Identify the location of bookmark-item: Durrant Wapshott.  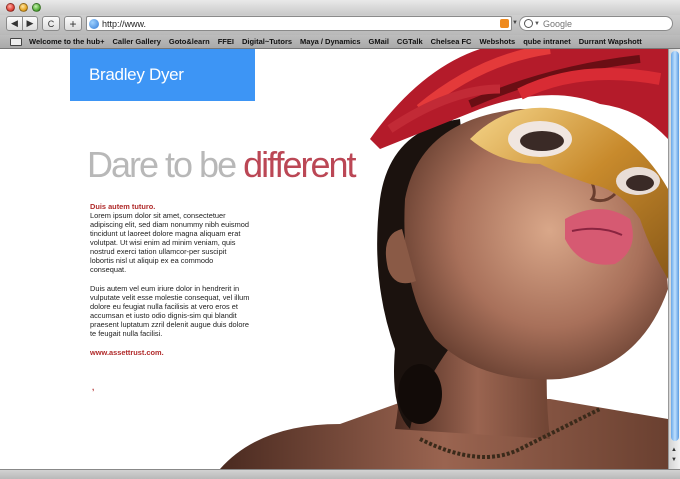
(610, 41).